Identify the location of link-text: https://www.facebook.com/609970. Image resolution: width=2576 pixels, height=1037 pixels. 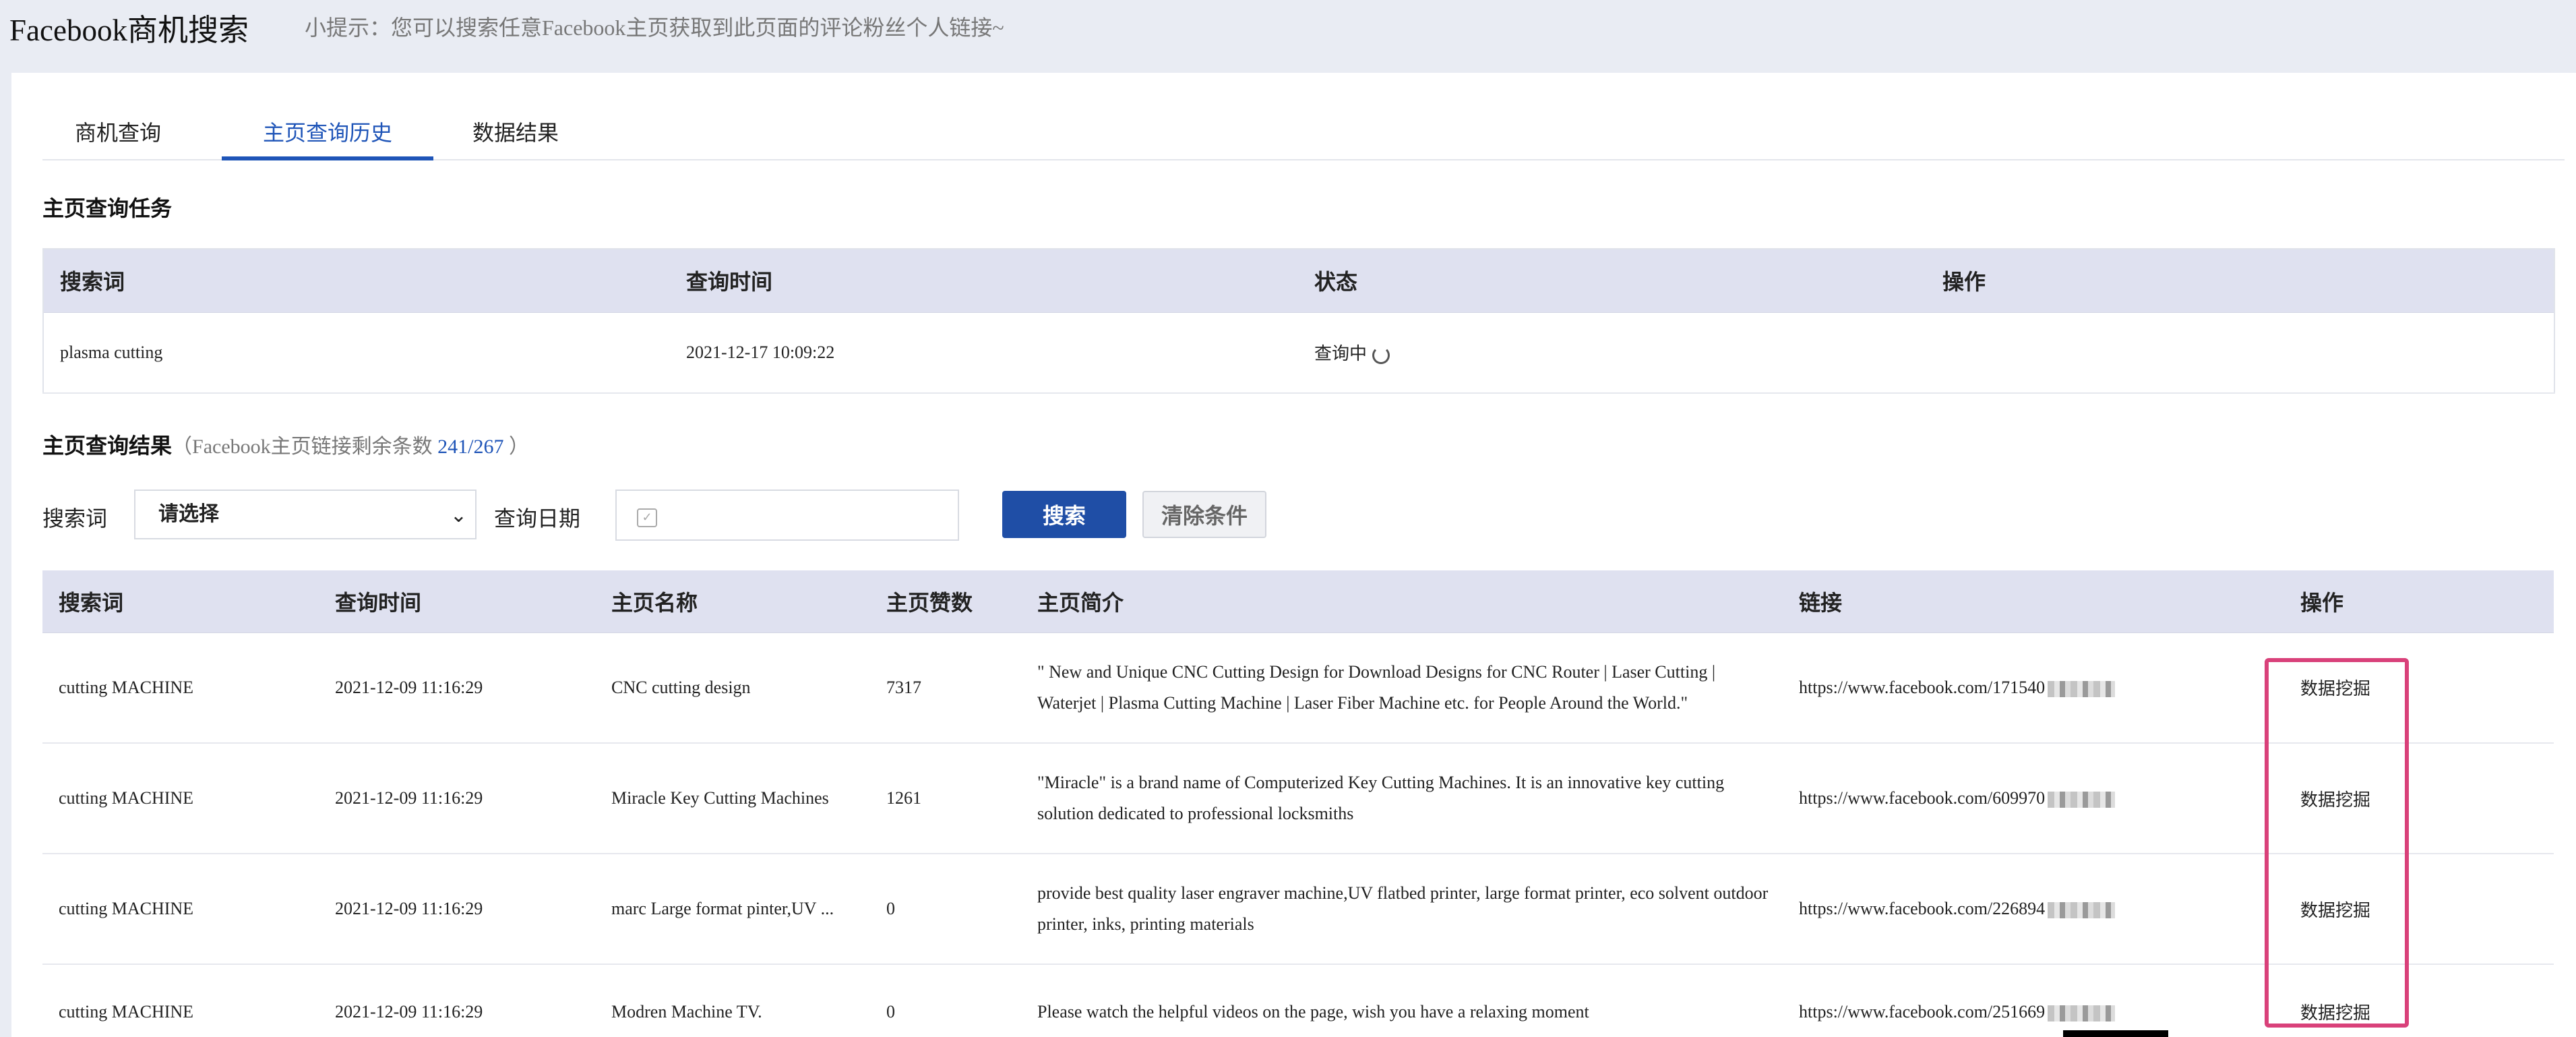
(1922, 798).